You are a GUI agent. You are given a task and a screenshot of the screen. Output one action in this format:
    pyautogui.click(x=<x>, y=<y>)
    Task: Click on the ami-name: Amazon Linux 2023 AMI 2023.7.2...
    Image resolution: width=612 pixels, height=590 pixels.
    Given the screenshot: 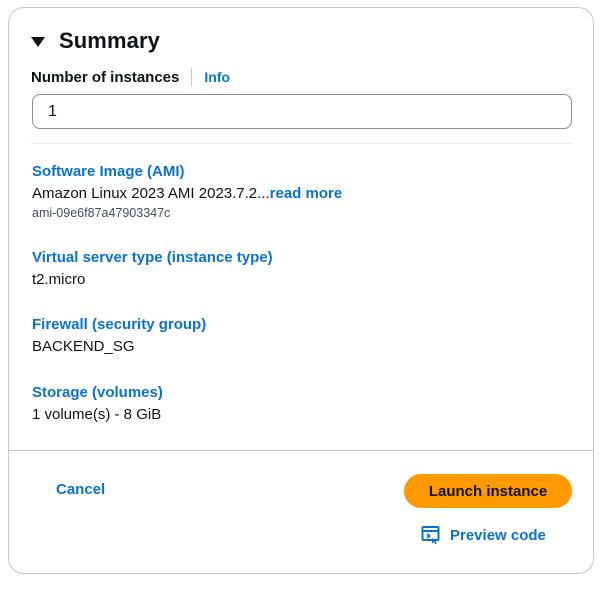 What is the action you would take?
    pyautogui.click(x=151, y=193)
    